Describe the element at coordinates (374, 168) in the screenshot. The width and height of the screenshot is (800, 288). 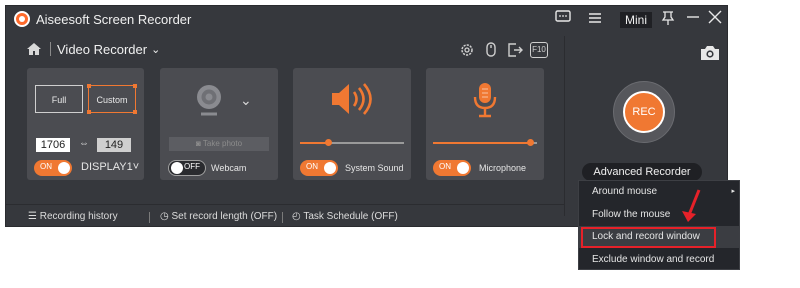
I see `system-sound-label: System Sound` at that location.